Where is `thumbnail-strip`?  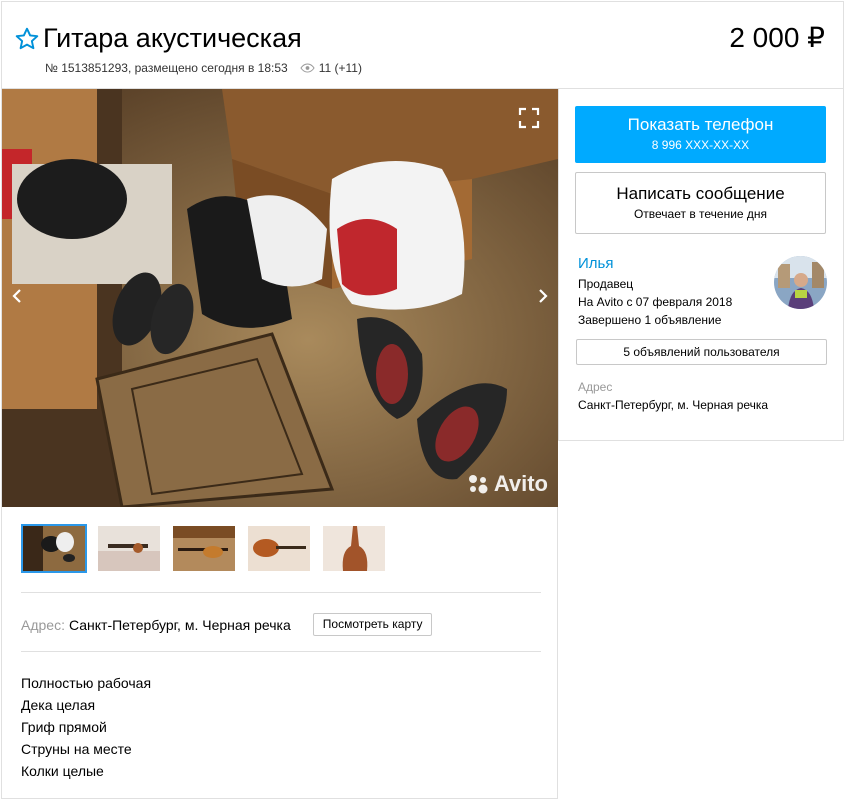 thumbnail-strip is located at coordinates (208, 548).